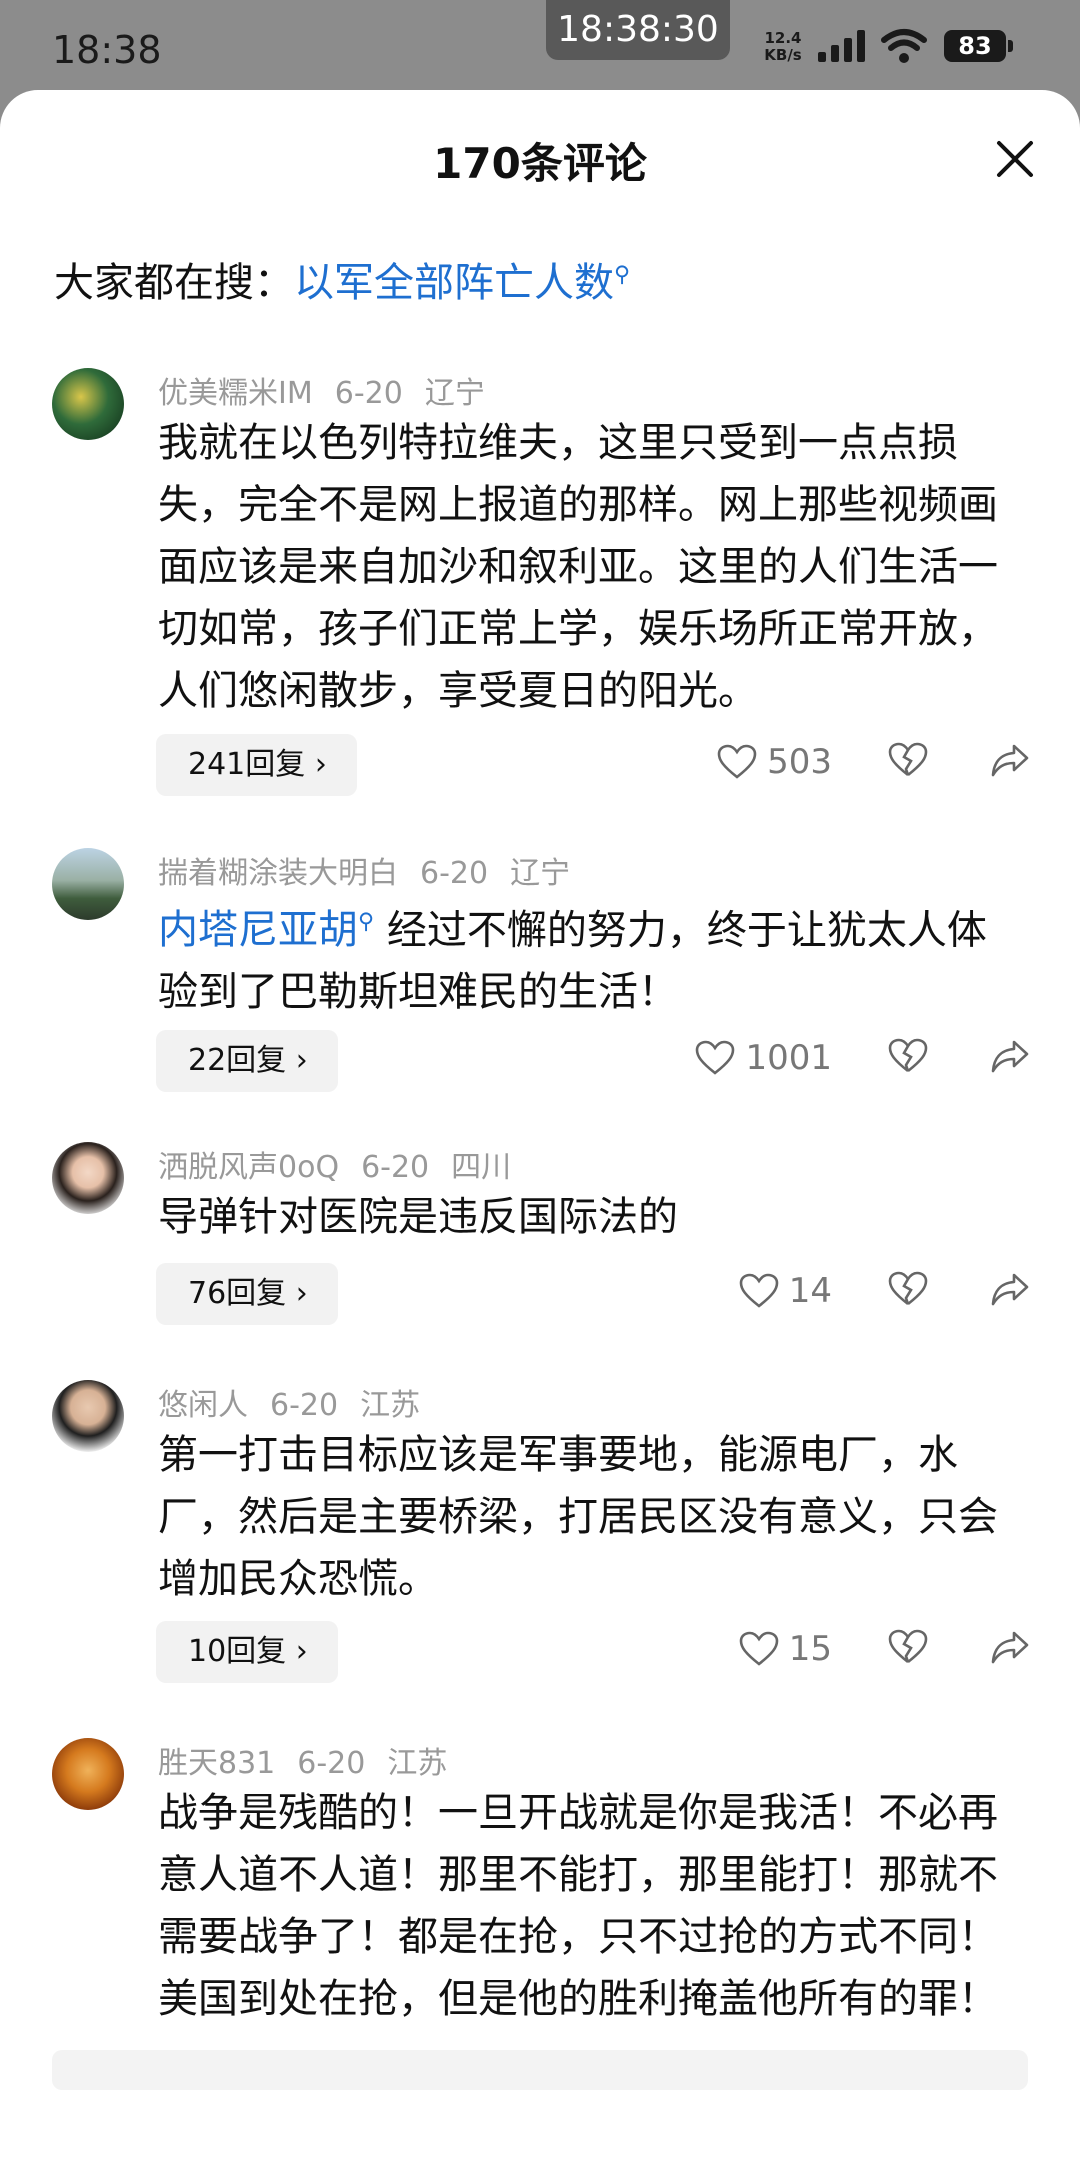 Image resolution: width=1080 pixels, height=2160 pixels. Describe the element at coordinates (235, 393) in the screenshot. I see `comment-username: 优美糯米IM` at that location.